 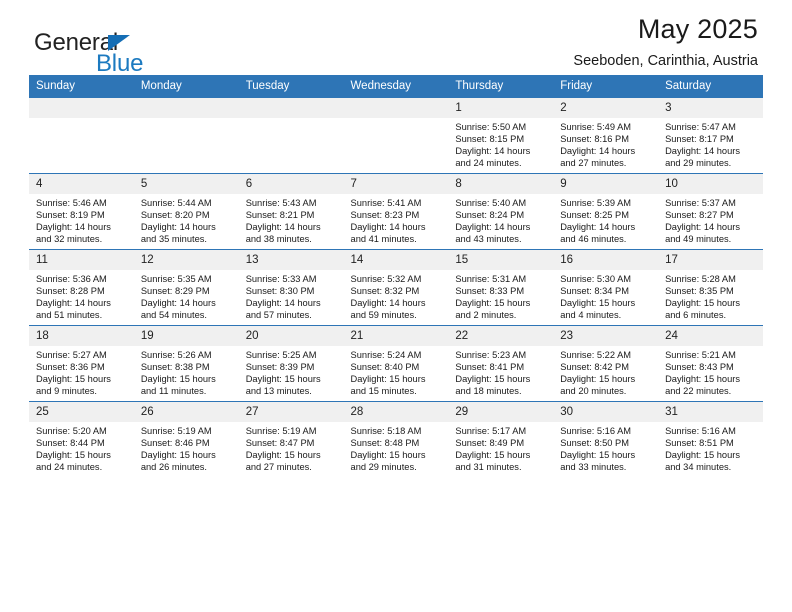 What do you see at coordinates (596, 355) in the screenshot?
I see `sunrise-text: Sunrise: 5:22 AM` at bounding box center [596, 355].